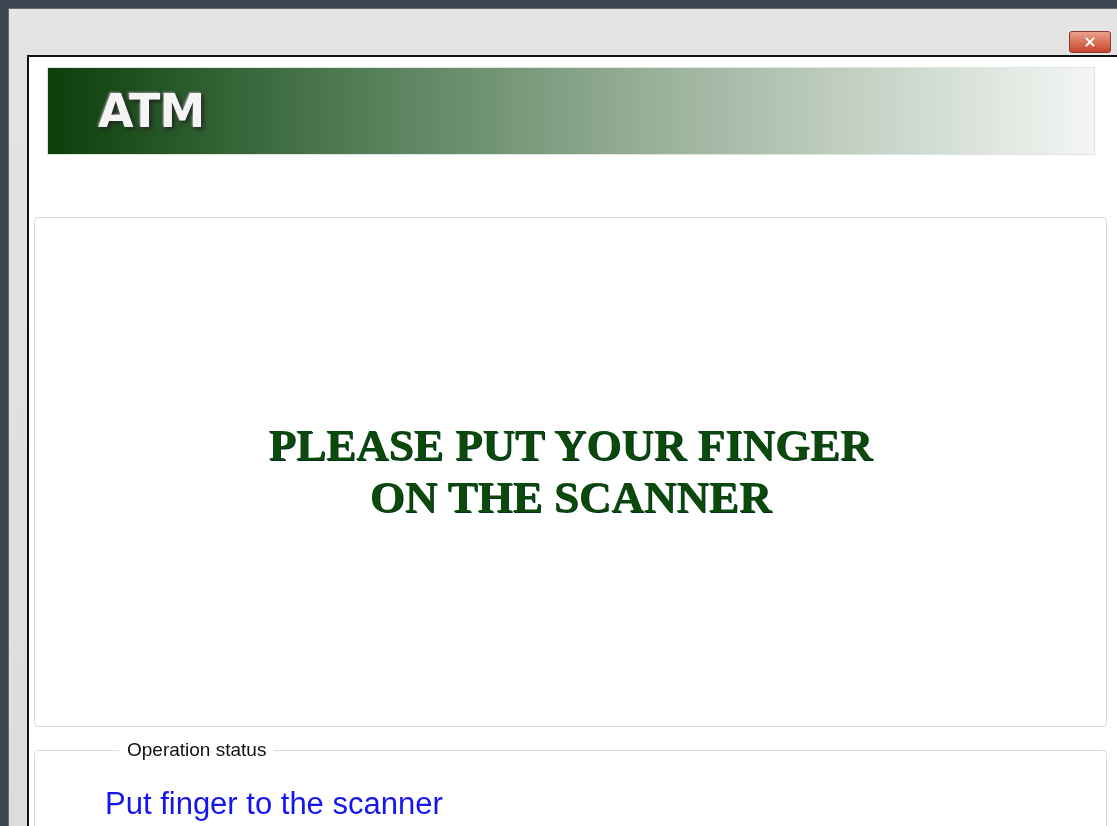 The width and height of the screenshot is (1117, 826). Describe the element at coordinates (570, 471) in the screenshot. I see `prompt-text: PLEASE PUT YOUR FINGER ON THE SCANNER` at that location.